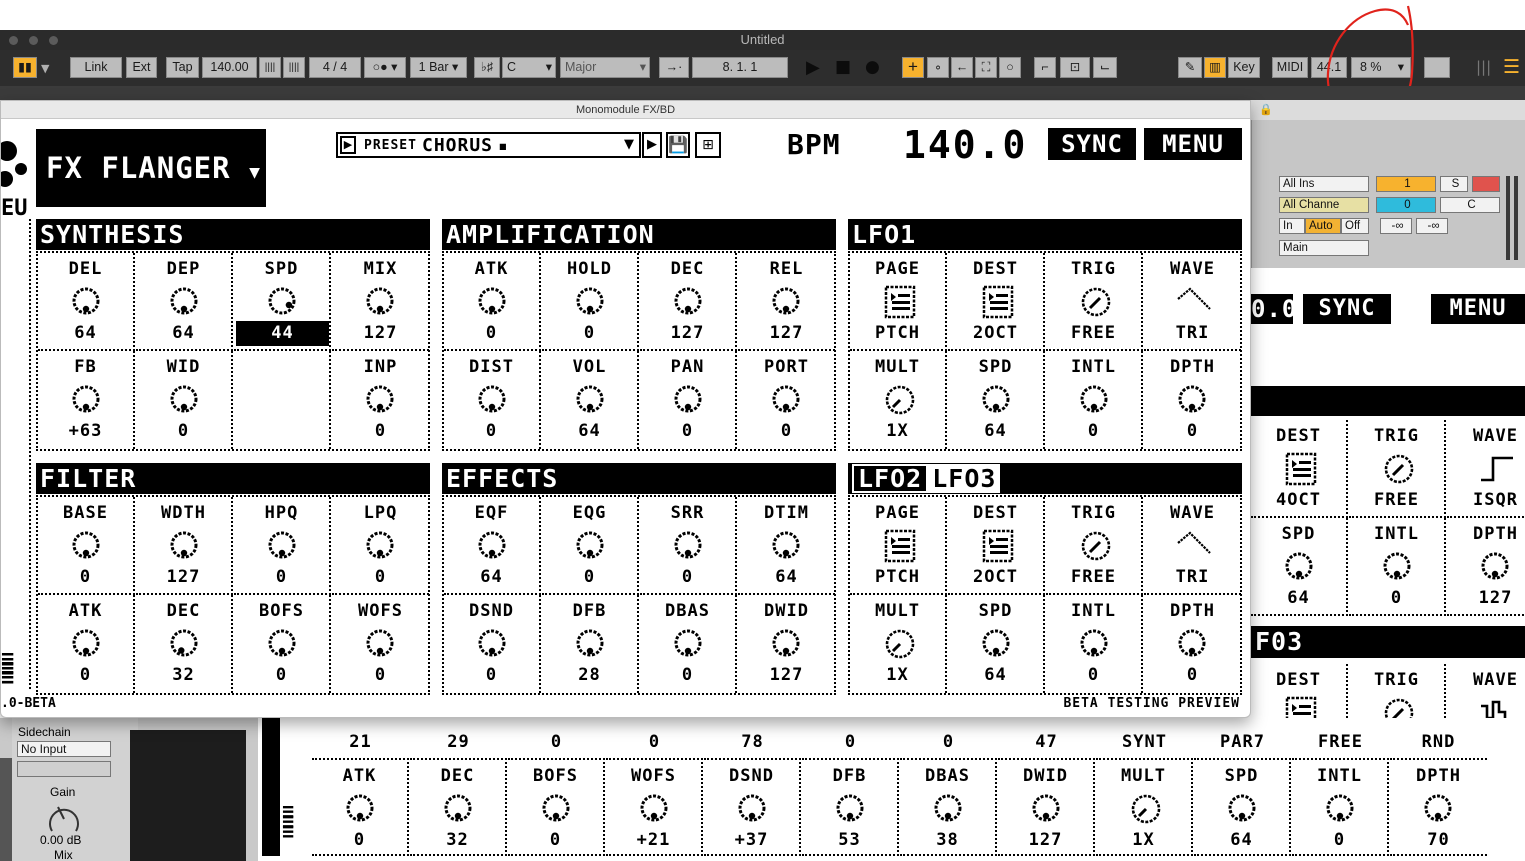  I want to click on bg-param-cell: DSND +37, so click(752, 807).